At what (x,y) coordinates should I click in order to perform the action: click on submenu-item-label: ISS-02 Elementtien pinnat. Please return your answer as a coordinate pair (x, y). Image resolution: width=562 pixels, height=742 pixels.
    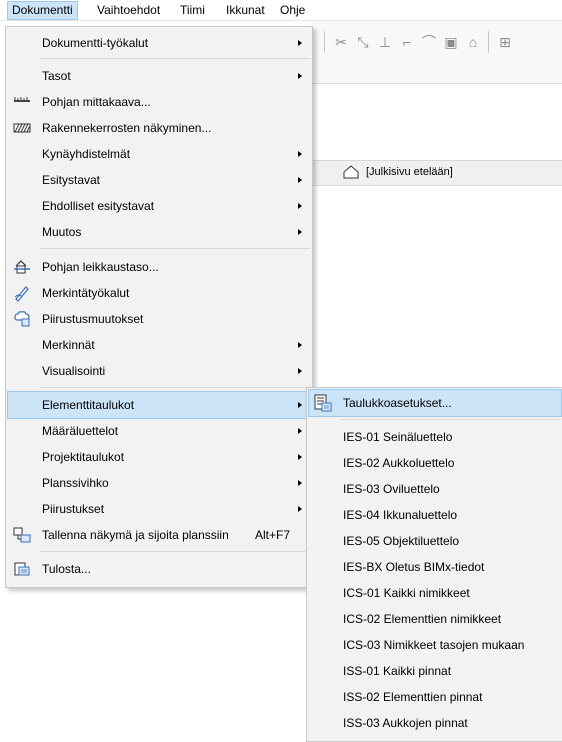
    Looking at the image, I should click on (413, 697).